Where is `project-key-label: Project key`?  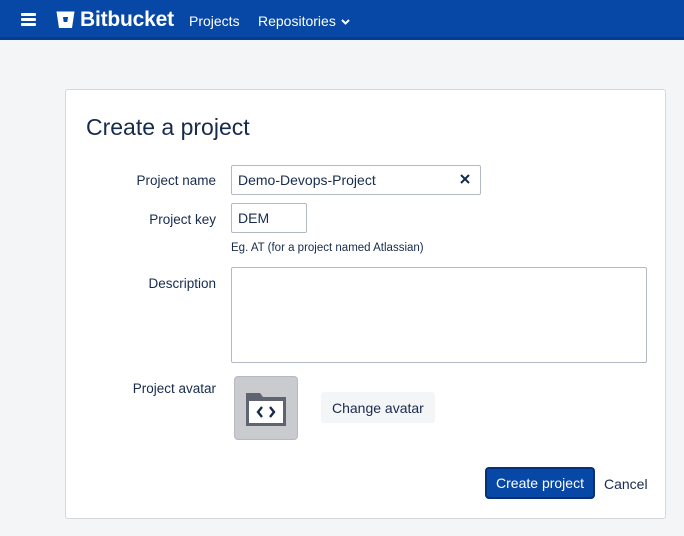 project-key-label: Project key is located at coordinates (182, 219).